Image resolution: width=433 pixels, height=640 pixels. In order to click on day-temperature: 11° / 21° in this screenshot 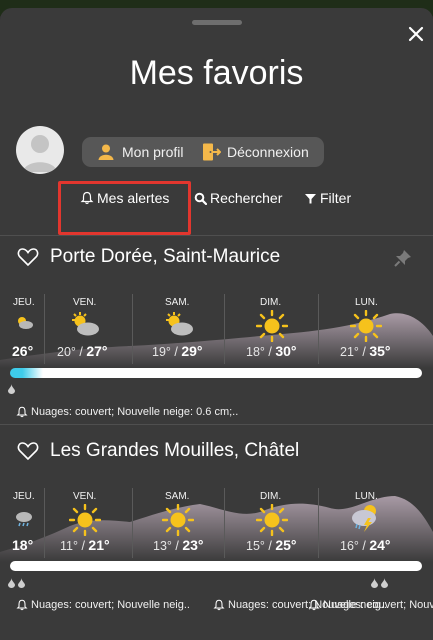, I will do `click(85, 545)`.